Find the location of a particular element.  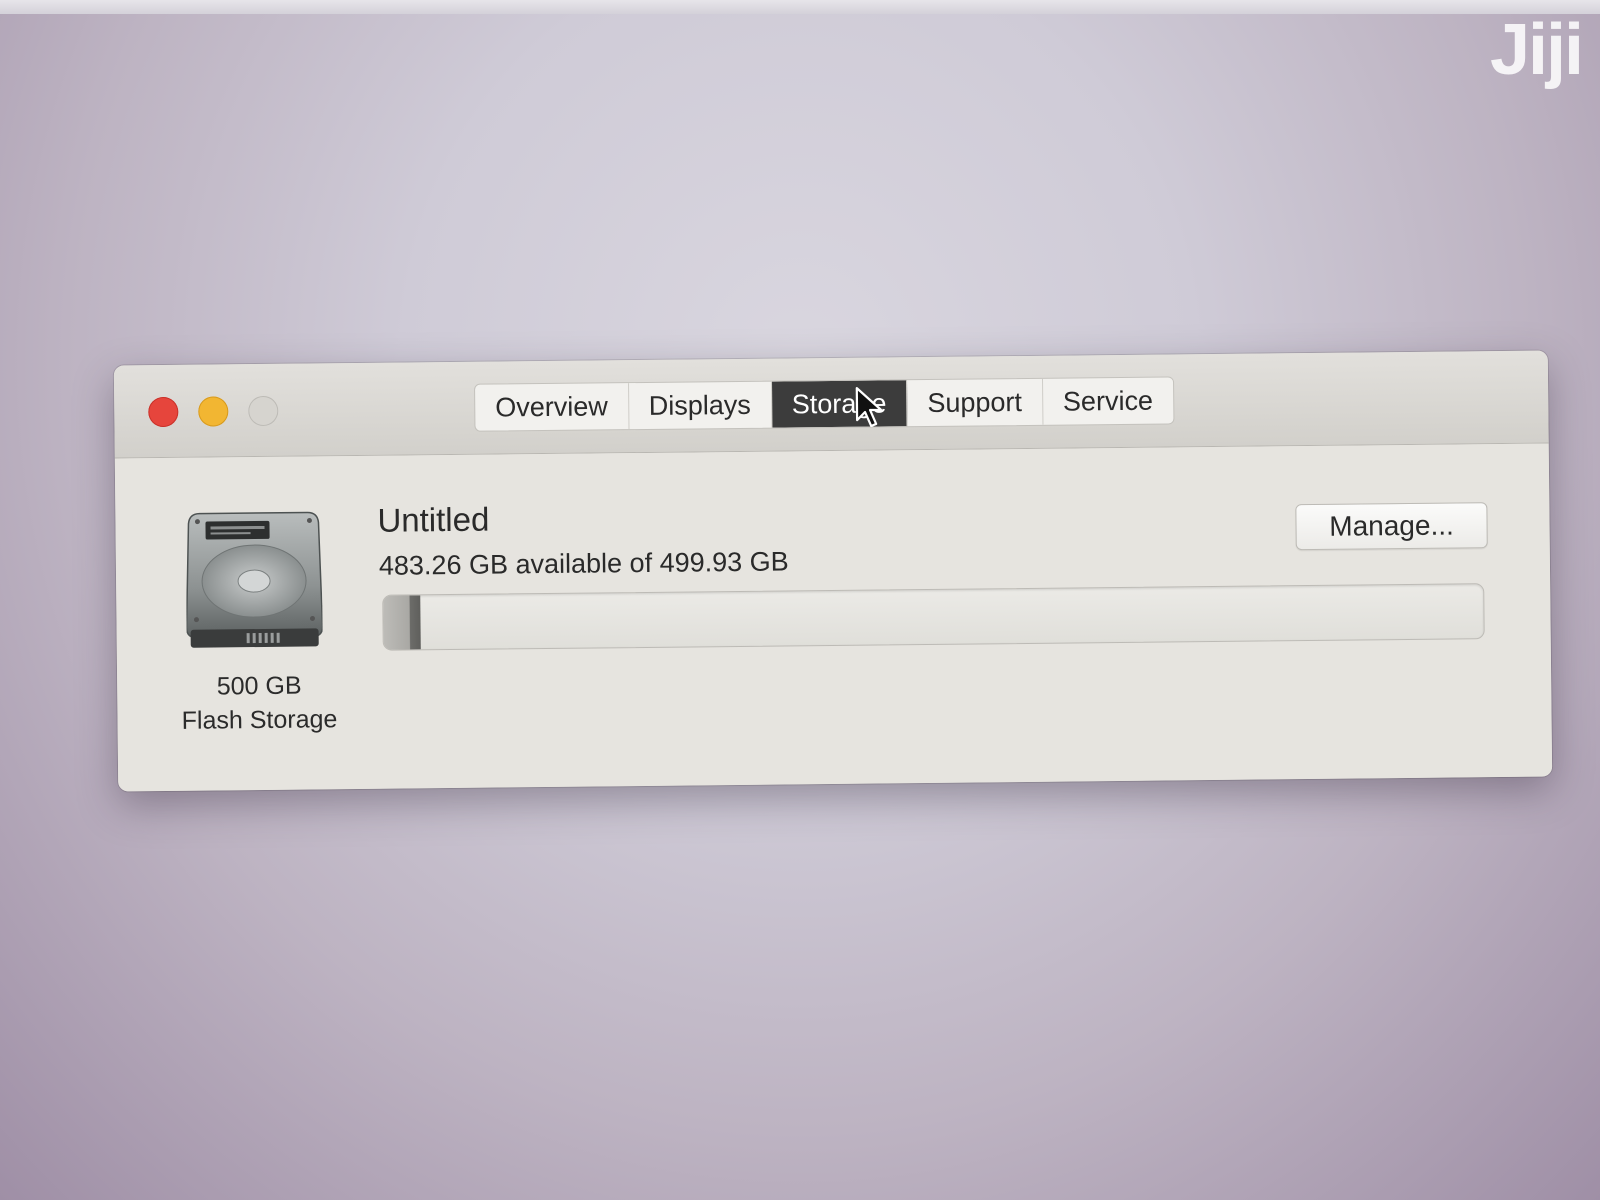

close-window-button is located at coordinates (163, 412).